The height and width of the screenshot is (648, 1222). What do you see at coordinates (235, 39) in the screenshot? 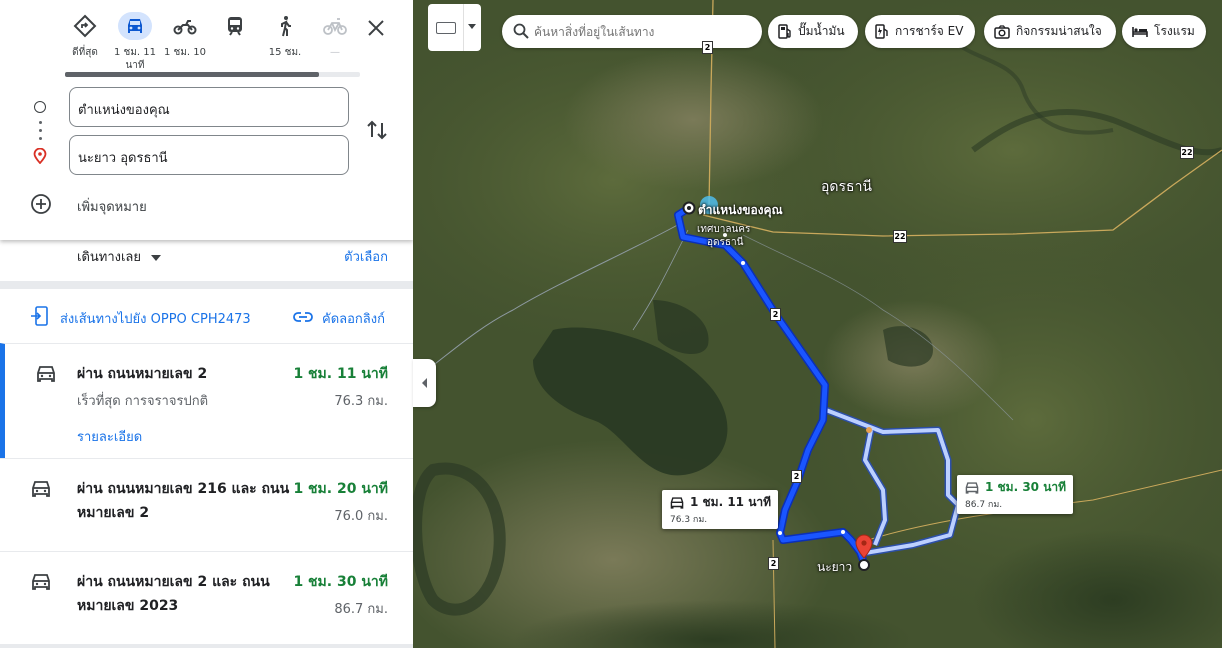
I see `mode-transit` at bounding box center [235, 39].